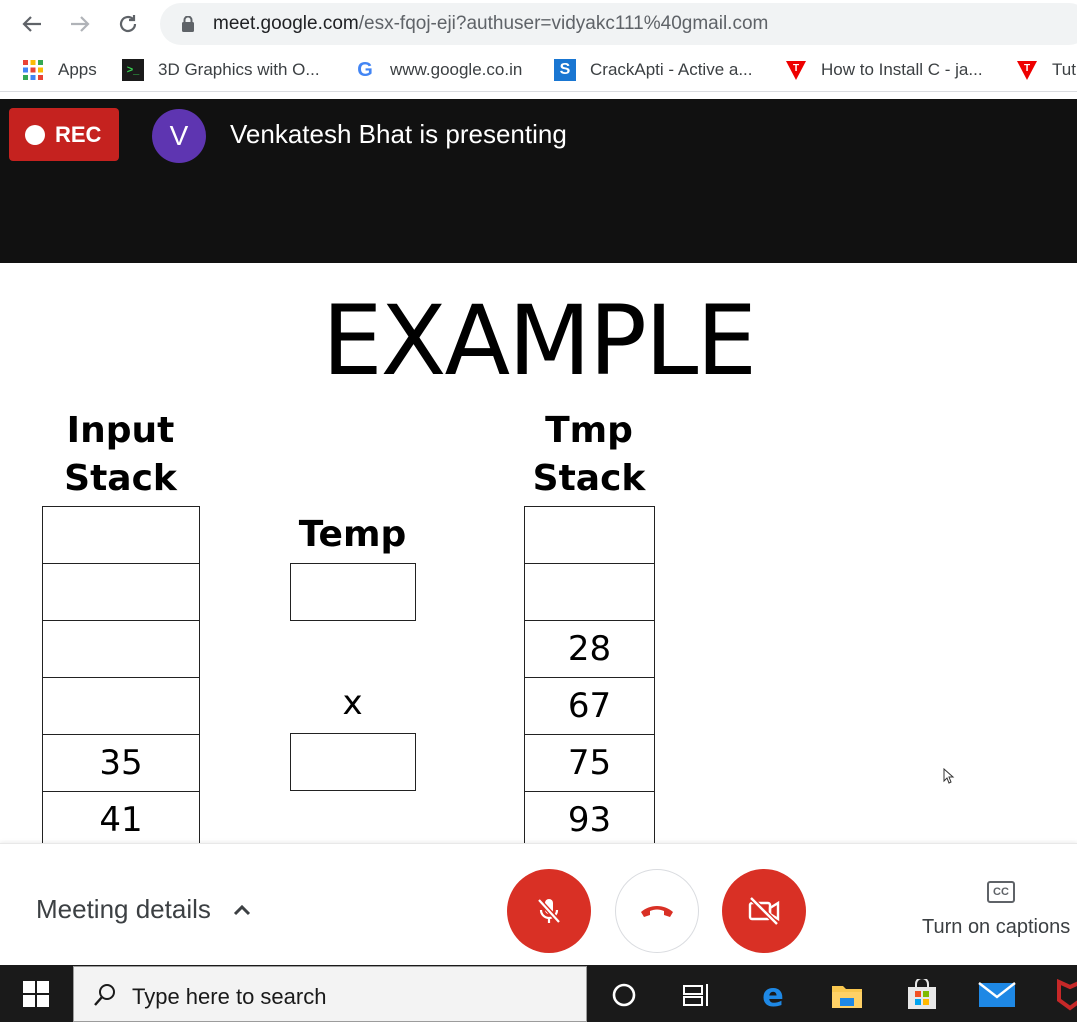  Describe the element at coordinates (35, 134) in the screenshot. I see `record-dot-icon` at that location.